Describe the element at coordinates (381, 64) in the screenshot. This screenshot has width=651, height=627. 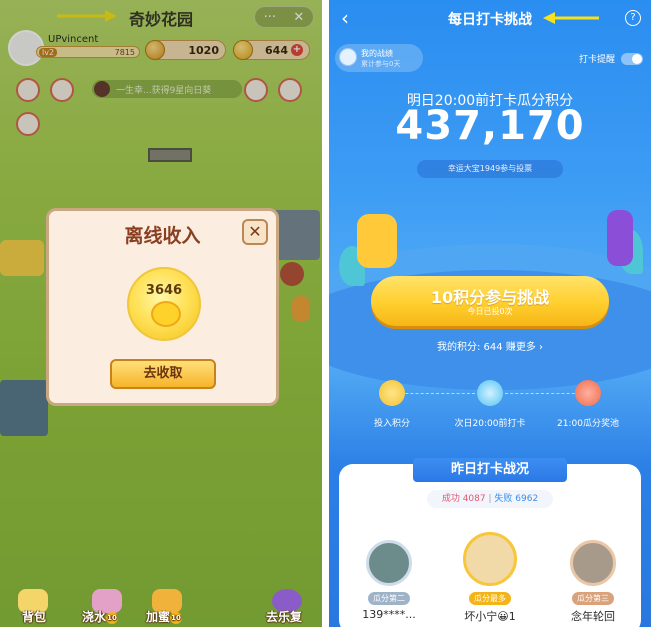
I see `record-subtitle: 累计参与0天` at that location.